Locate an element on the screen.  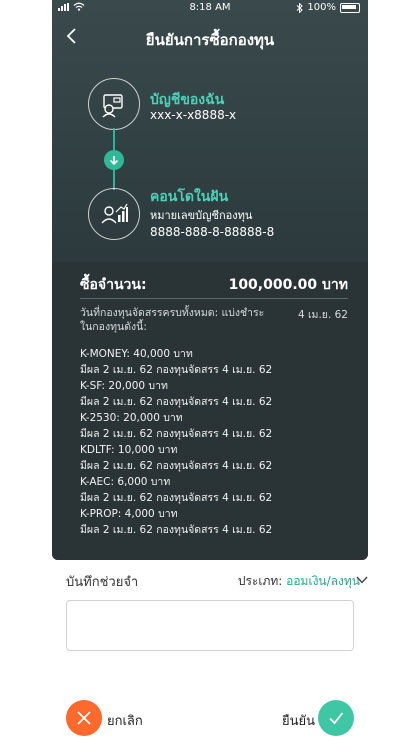
target-fund-number: 8888-888-8-88888-8 is located at coordinates (212, 232).